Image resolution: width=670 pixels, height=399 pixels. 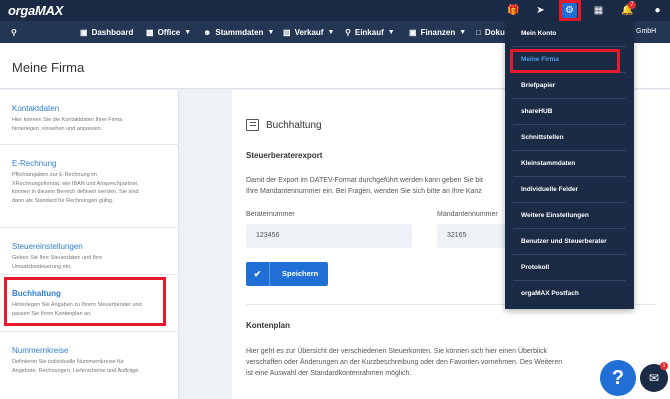 I want to click on dropdown-item-protokoll: Protokoll, so click(x=569, y=268).